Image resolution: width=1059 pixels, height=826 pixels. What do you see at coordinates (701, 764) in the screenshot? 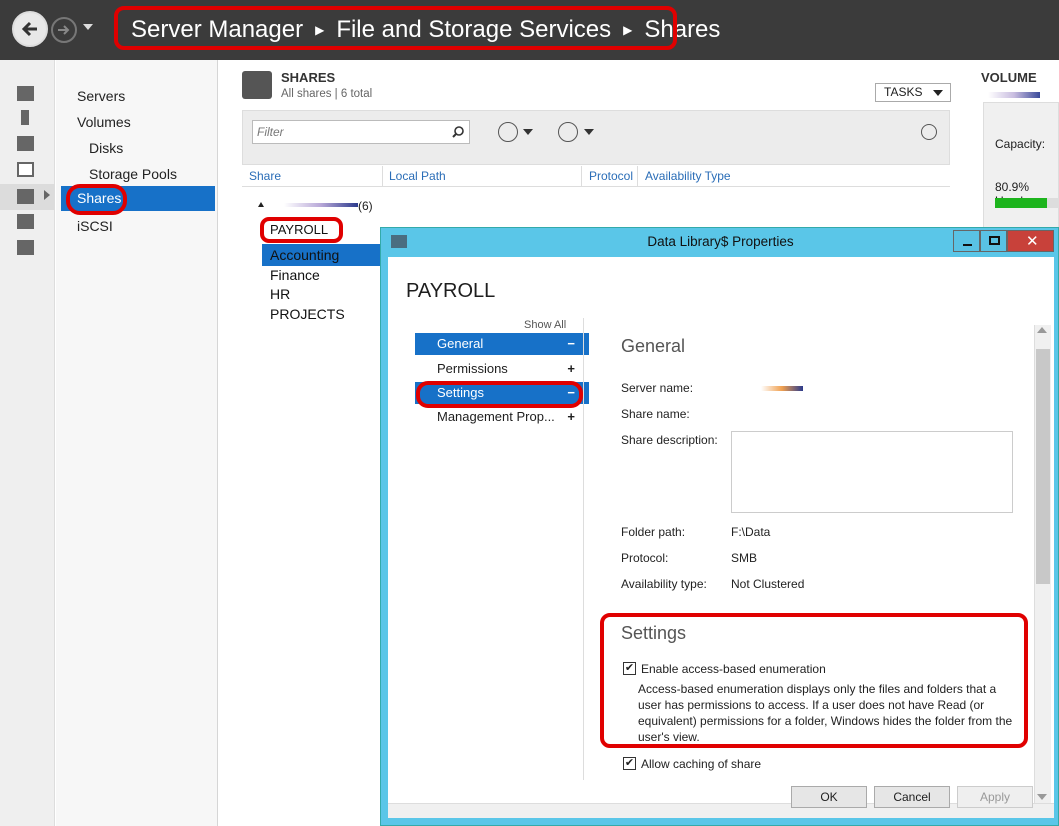
I see `caching-label: Allow caching of share` at bounding box center [701, 764].